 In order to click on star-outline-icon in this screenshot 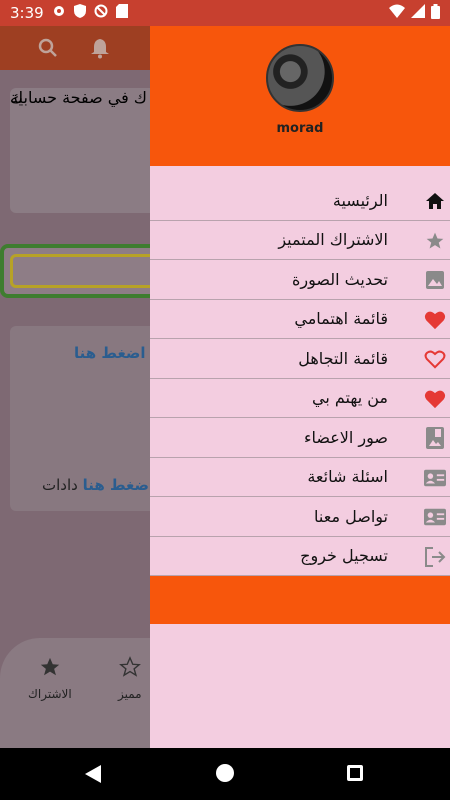, I will do `click(129, 668)`.